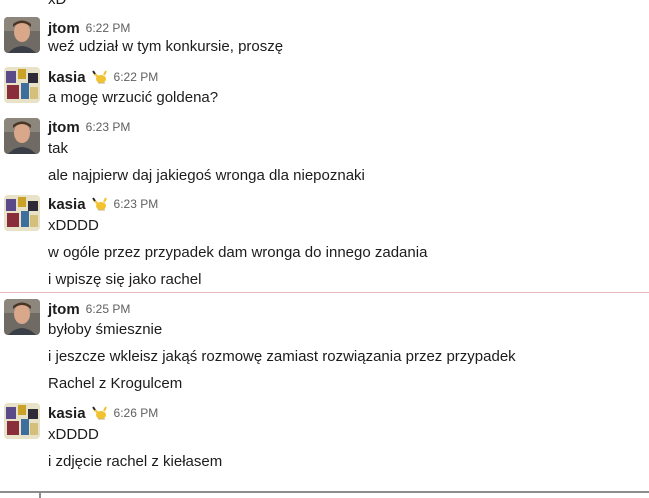 The image size is (649, 498). Describe the element at coordinates (57, 4) in the screenshot. I see `cutoff-message-text: xD` at that location.